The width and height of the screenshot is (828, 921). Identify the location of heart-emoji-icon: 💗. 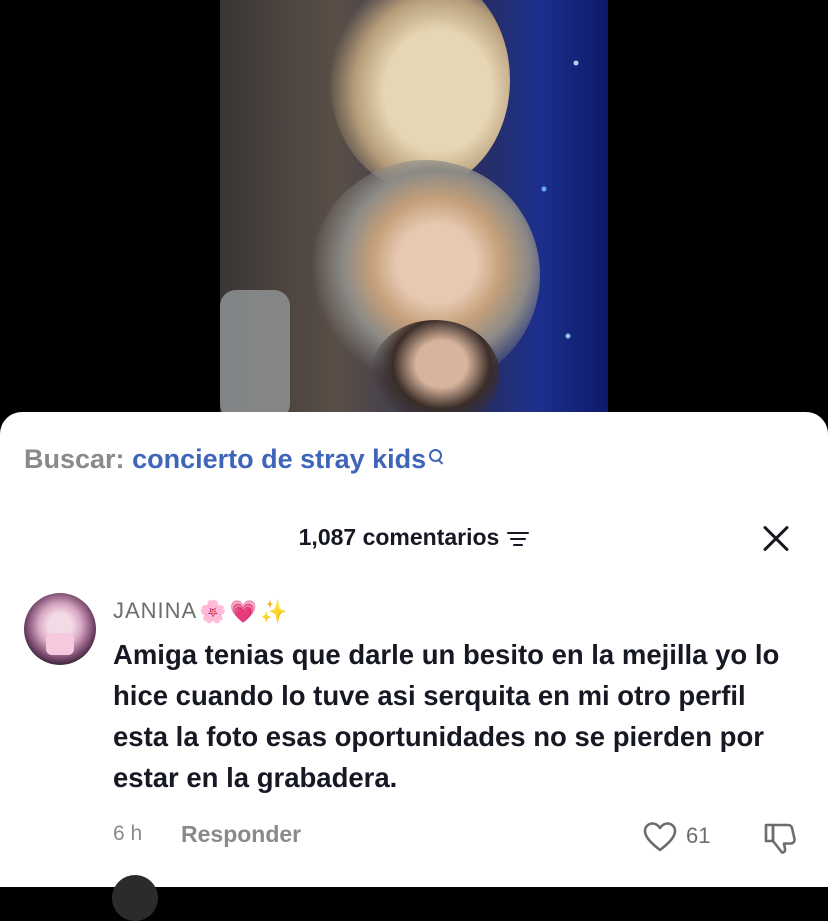
(244, 612).